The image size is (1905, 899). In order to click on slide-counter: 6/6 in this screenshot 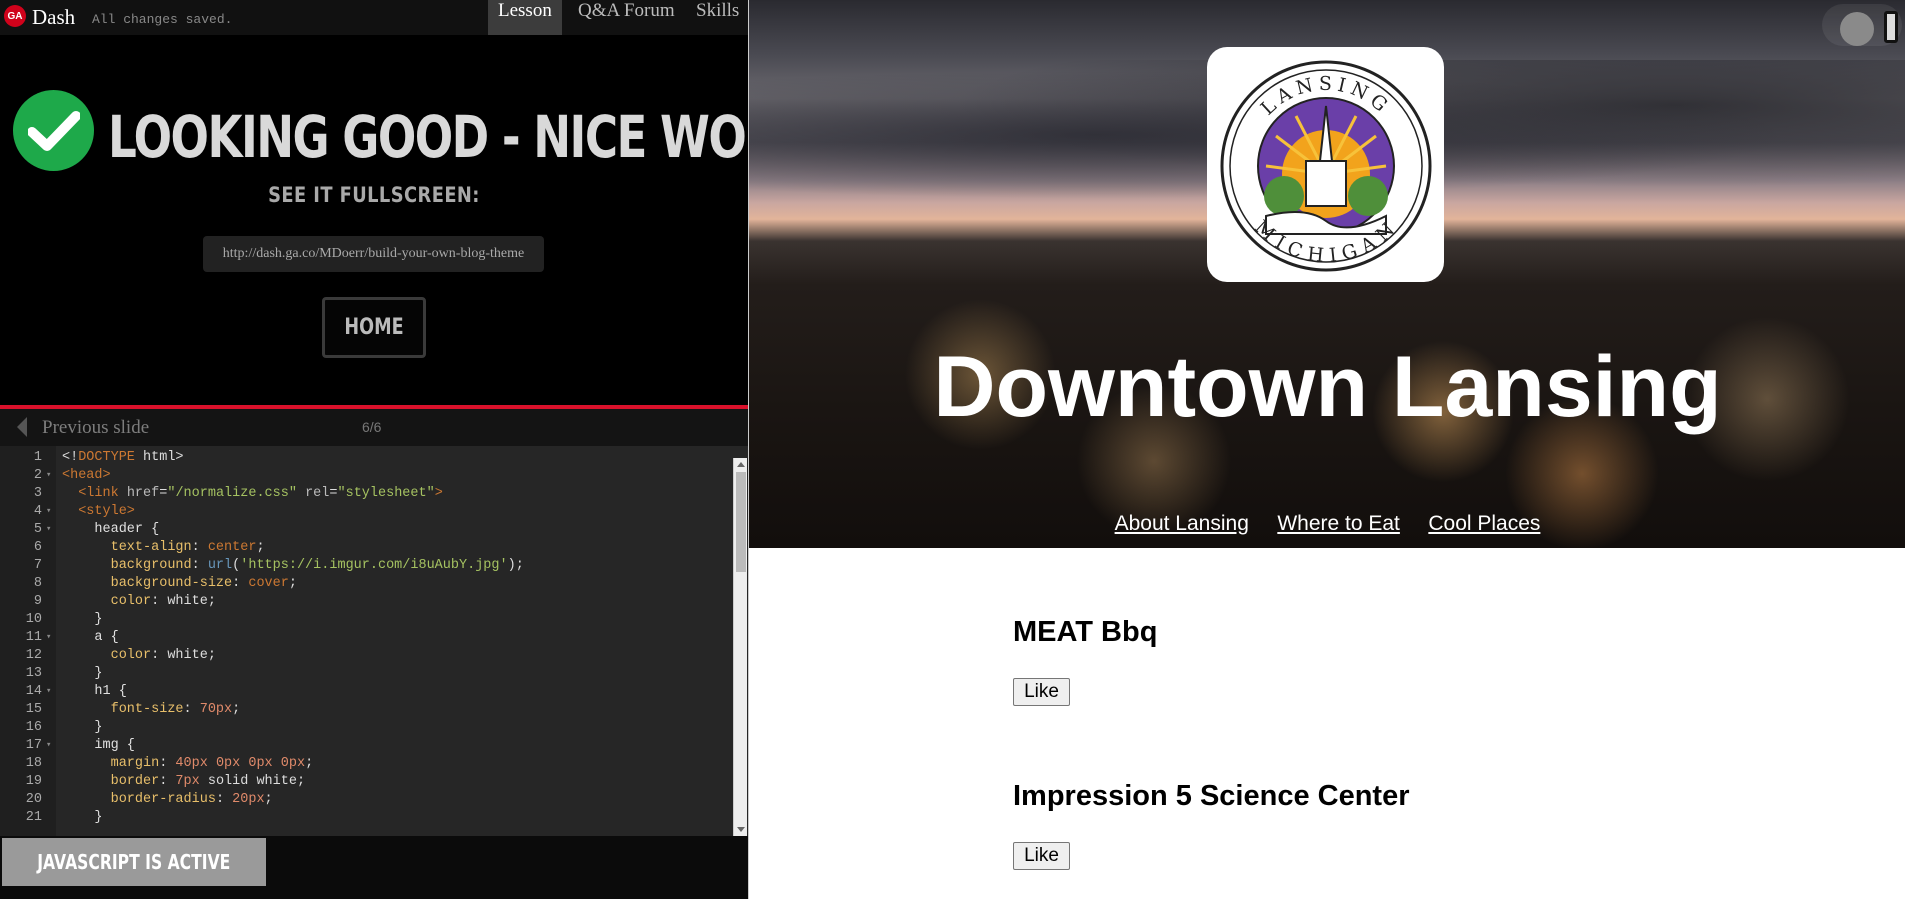, I will do `click(372, 427)`.